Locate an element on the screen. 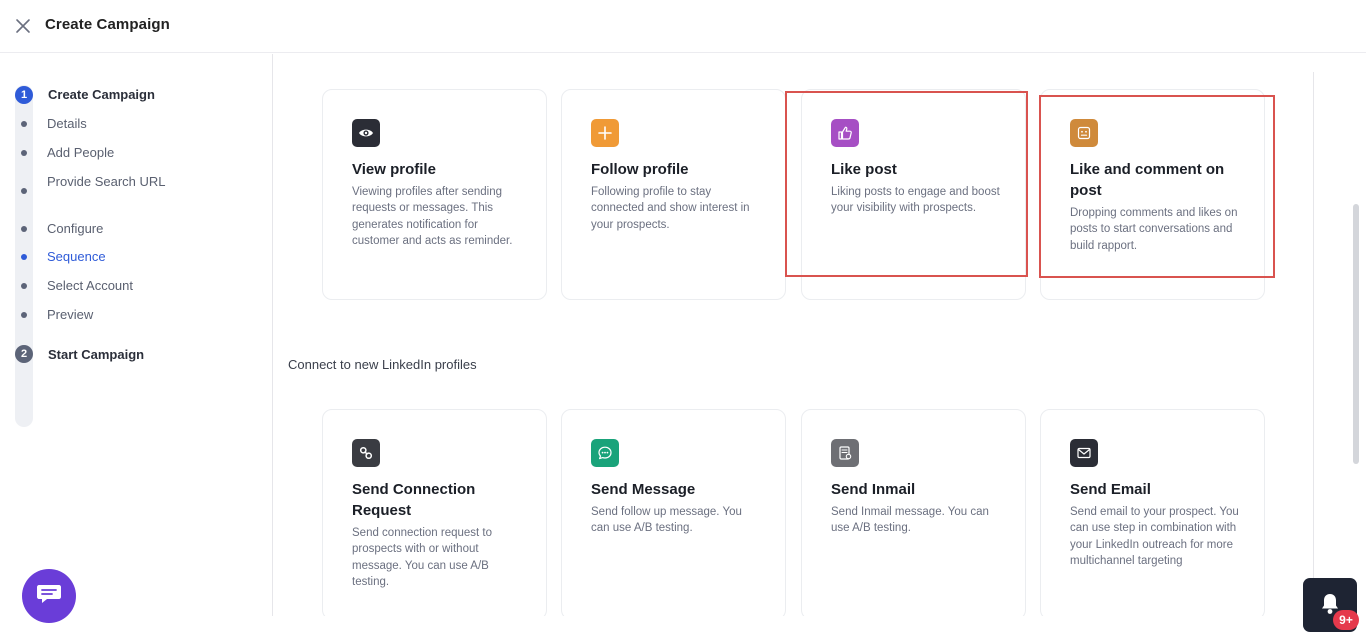 This screenshot has height=641, width=1366. substep-provide-search-url: Provide Search URL is located at coordinates (107, 182).